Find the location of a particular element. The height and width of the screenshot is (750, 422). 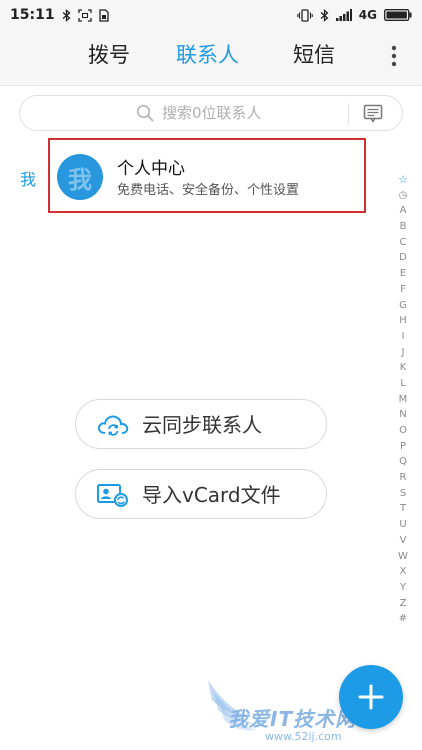

import-vcard-button: 导入vCard文件 is located at coordinates (201, 494).